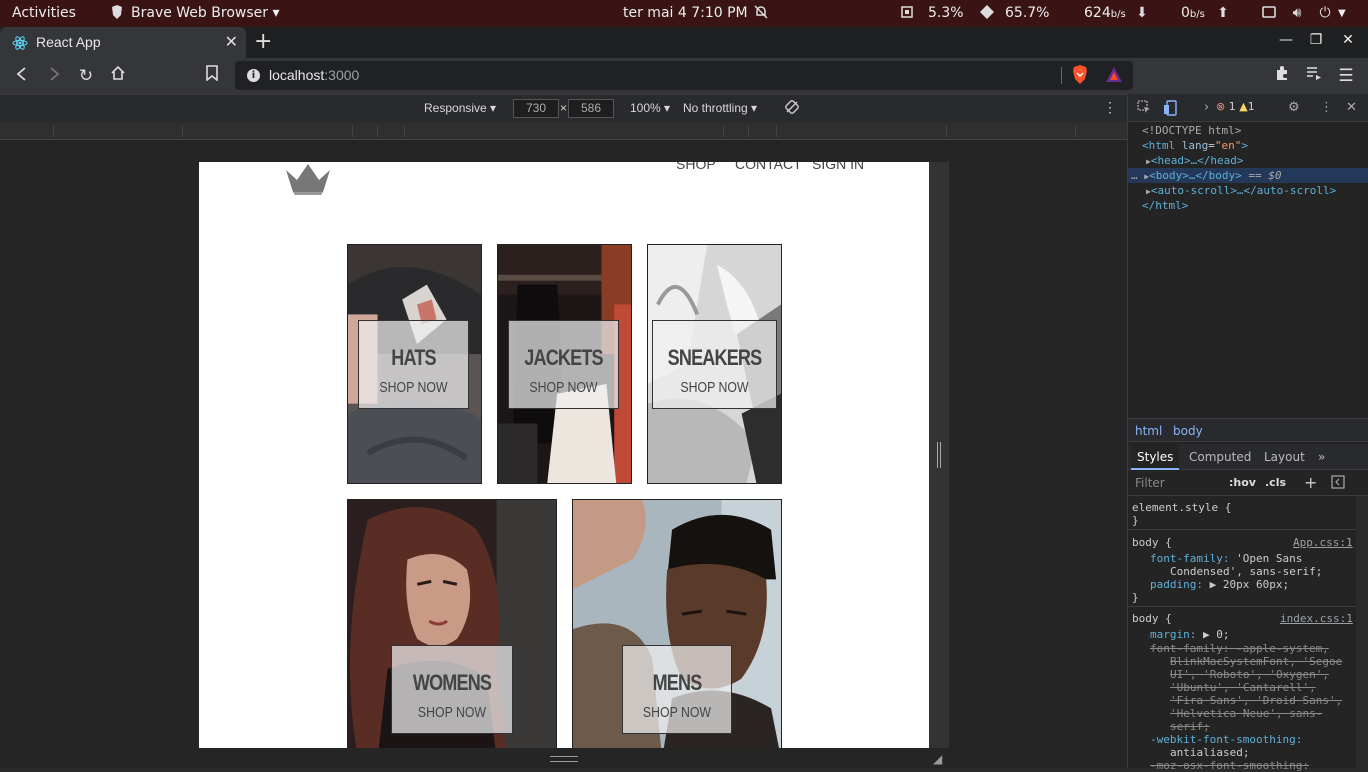 The width and height of the screenshot is (1368, 772). Describe the element at coordinates (1220, 457) in the screenshot. I see `tab-computed: Computed` at that location.